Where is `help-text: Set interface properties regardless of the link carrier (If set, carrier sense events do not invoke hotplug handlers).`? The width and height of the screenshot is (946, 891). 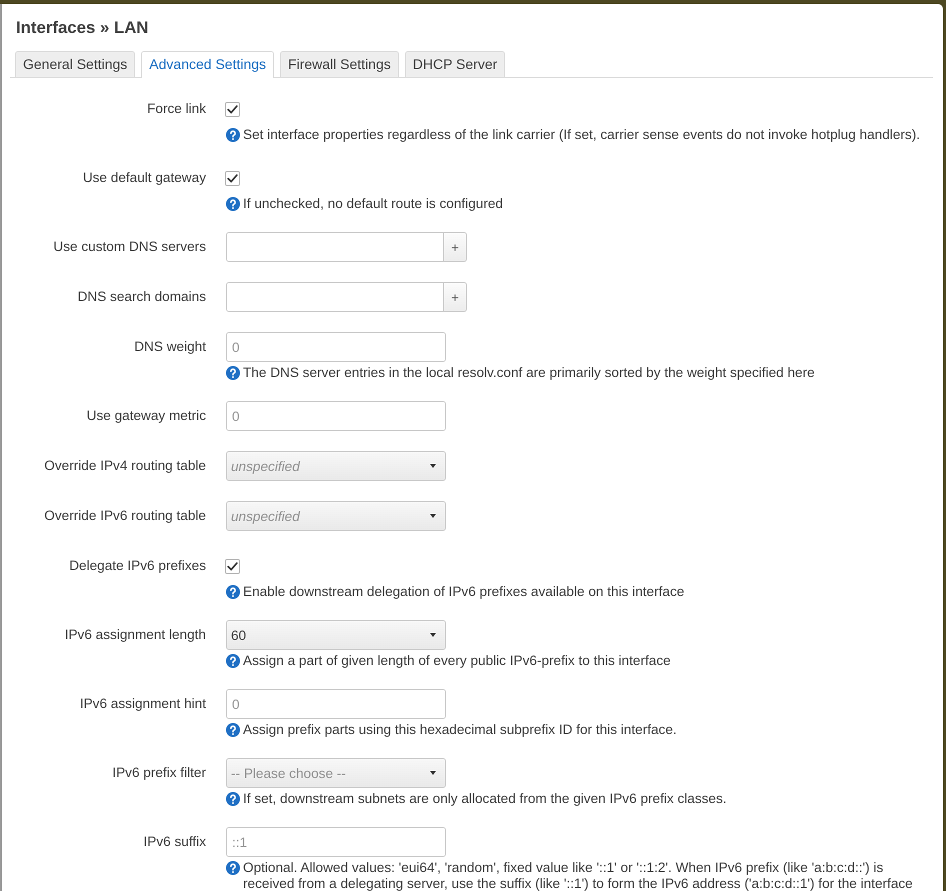
help-text: Set interface properties regardless of the link carrier (If set, carrier sense events do not invoke hotplug handlers). is located at coordinates (581, 135).